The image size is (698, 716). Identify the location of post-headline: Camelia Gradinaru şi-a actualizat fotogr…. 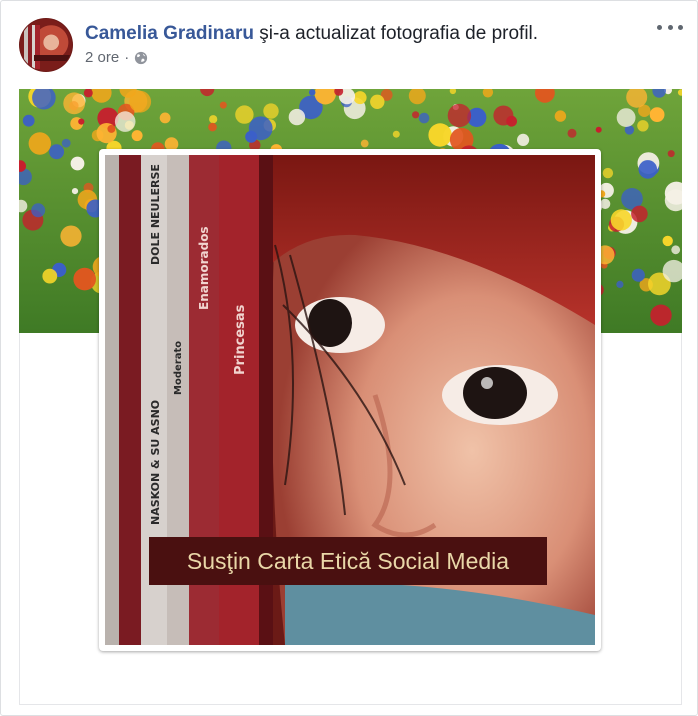
(311, 34).